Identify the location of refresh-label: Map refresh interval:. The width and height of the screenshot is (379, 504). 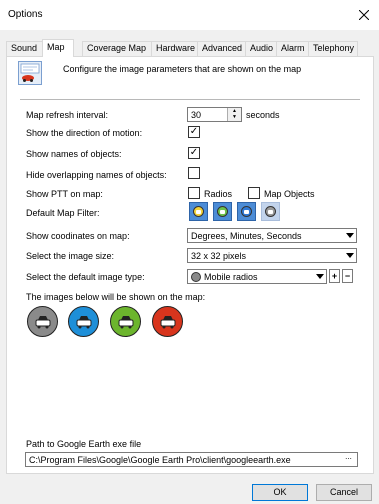
(67, 115).